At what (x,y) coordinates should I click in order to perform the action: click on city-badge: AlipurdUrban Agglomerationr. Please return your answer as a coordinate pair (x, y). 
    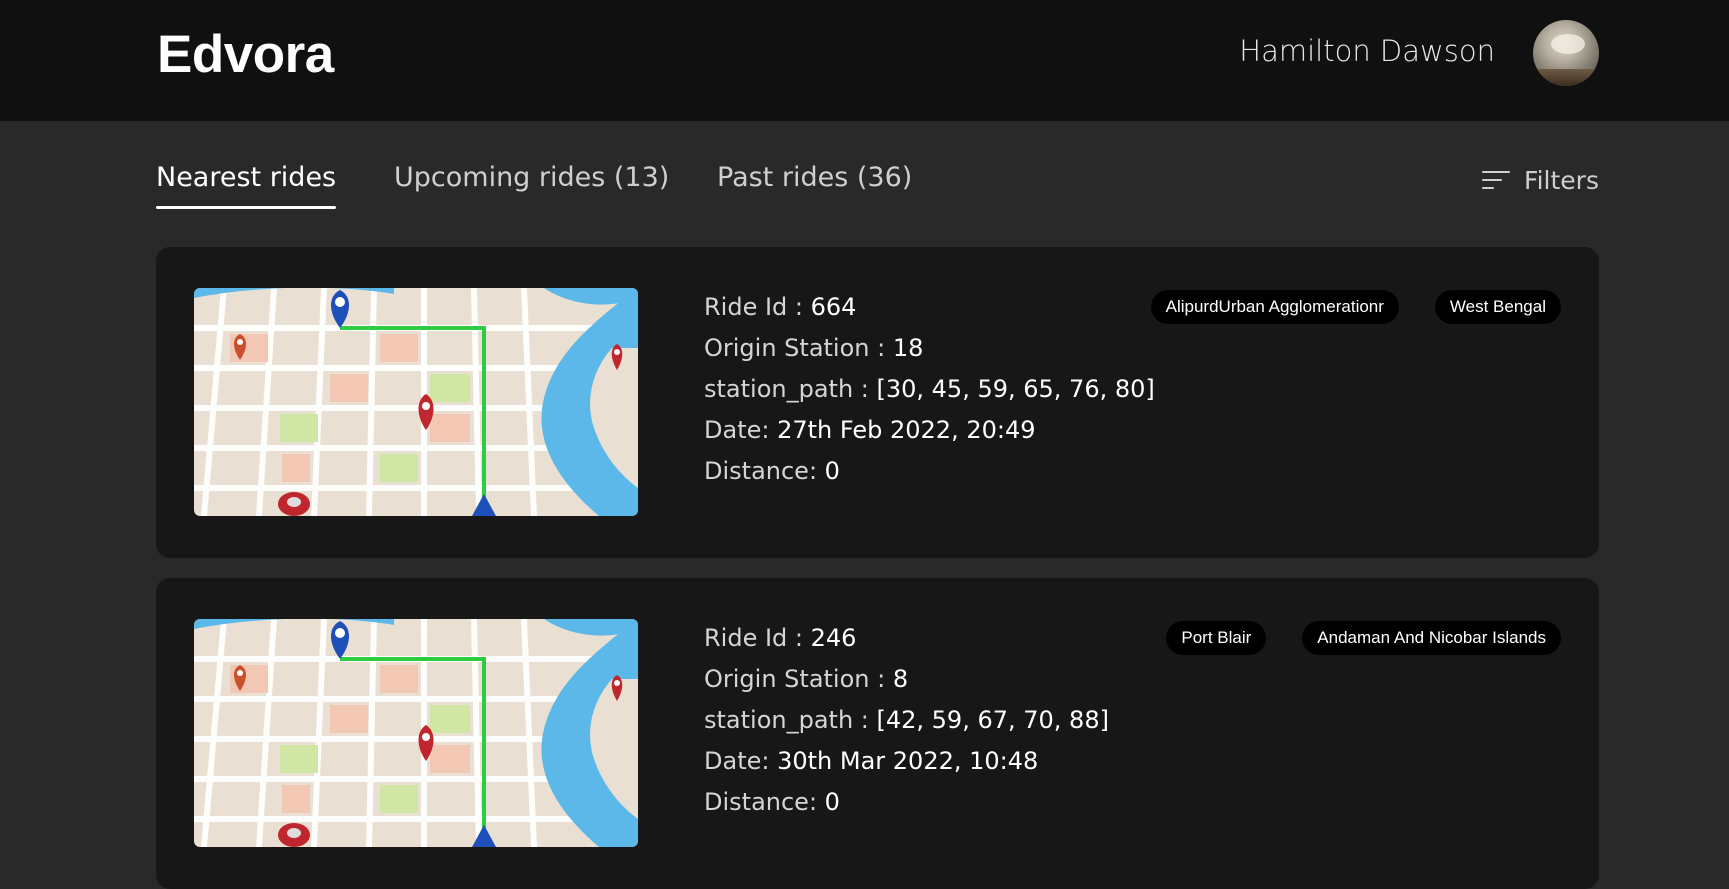
    Looking at the image, I should click on (1274, 307).